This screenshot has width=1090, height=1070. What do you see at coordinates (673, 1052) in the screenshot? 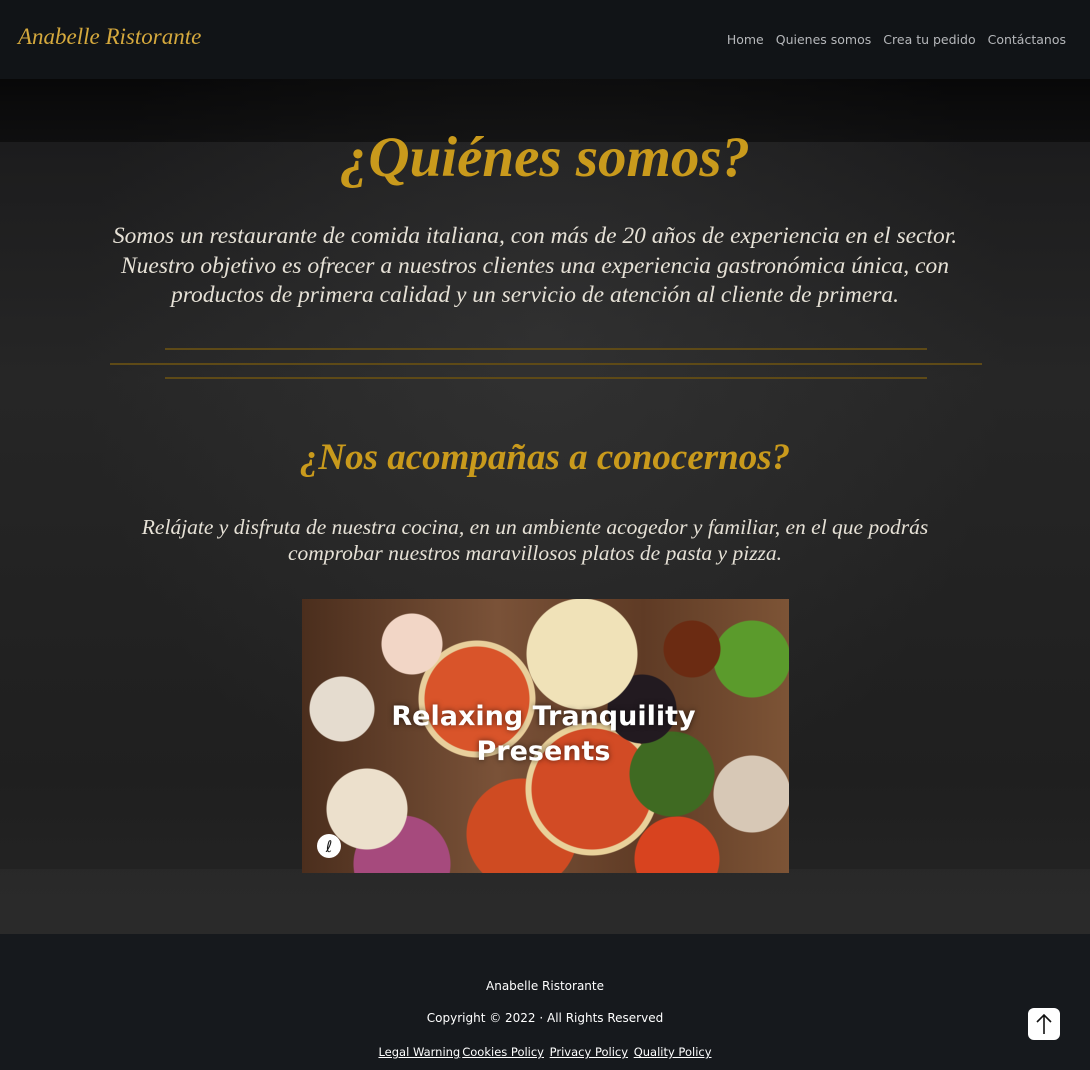
I see `link-quality-policy: Quality Policy` at bounding box center [673, 1052].